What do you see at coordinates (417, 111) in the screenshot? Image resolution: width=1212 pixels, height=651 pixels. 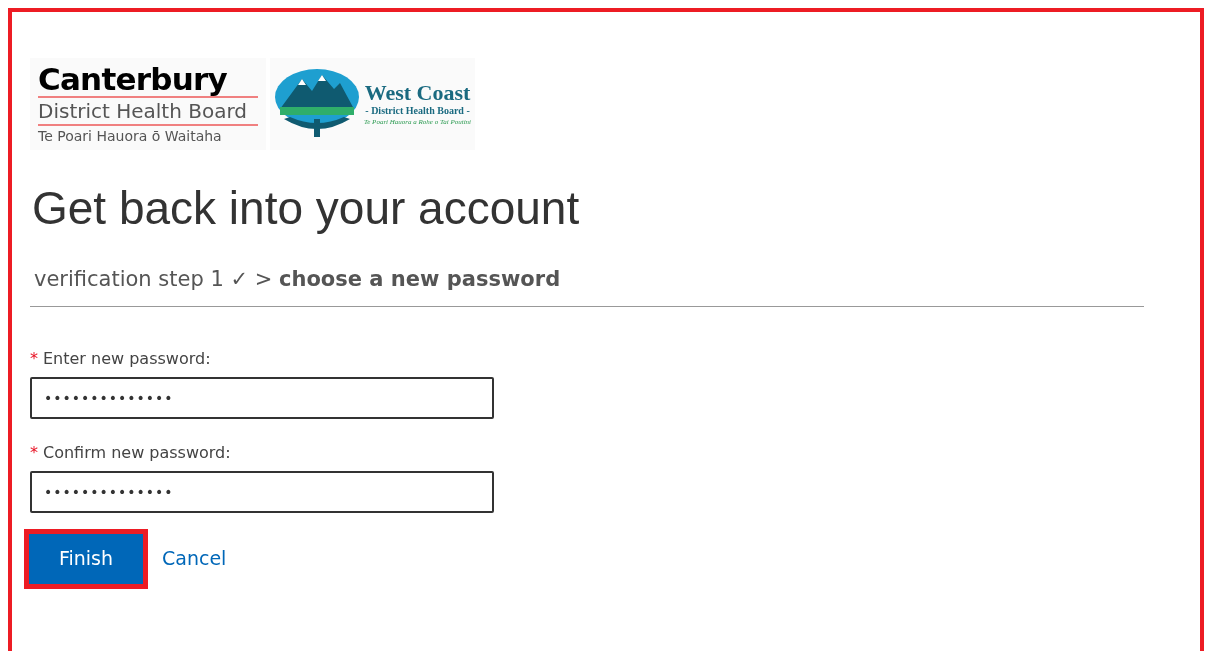 I see `logo-subtitle: - District Health Board -` at bounding box center [417, 111].